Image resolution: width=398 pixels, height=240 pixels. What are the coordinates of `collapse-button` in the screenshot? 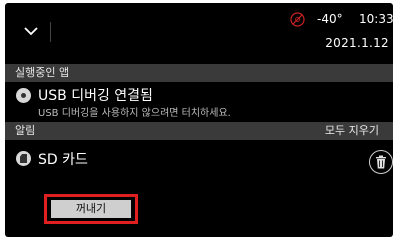 It's located at (31, 31).